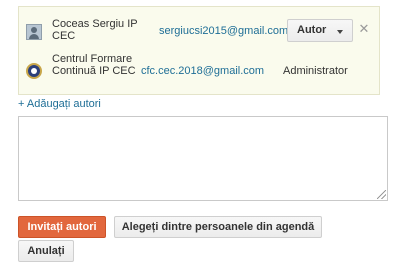 Image resolution: width=400 pixels, height=267 pixels. What do you see at coordinates (218, 227) in the screenshot?
I see `choose-contacts-button: Alegeți dintre persoanele din agendă` at bounding box center [218, 227].